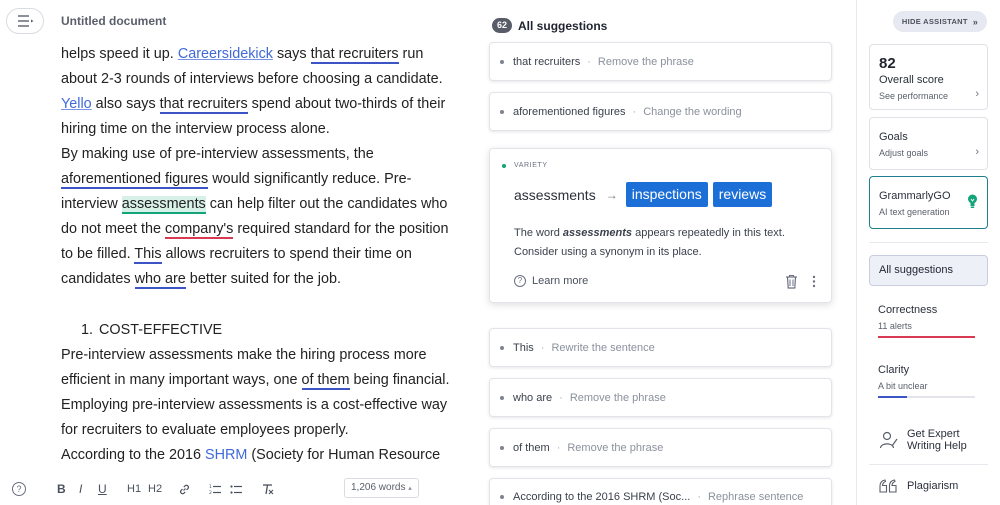 This screenshot has width=1000, height=505. I want to click on underline-button: U, so click(102, 489).